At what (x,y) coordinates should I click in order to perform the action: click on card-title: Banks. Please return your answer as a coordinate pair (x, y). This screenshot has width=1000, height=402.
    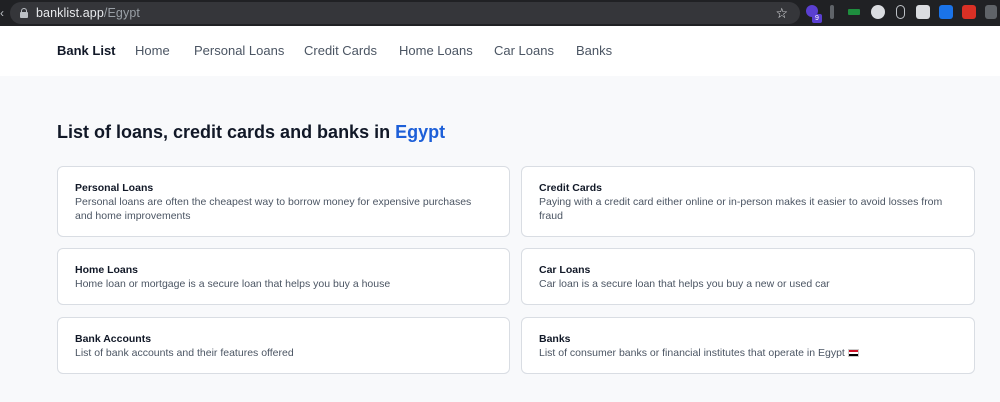
    Looking at the image, I should click on (555, 339).